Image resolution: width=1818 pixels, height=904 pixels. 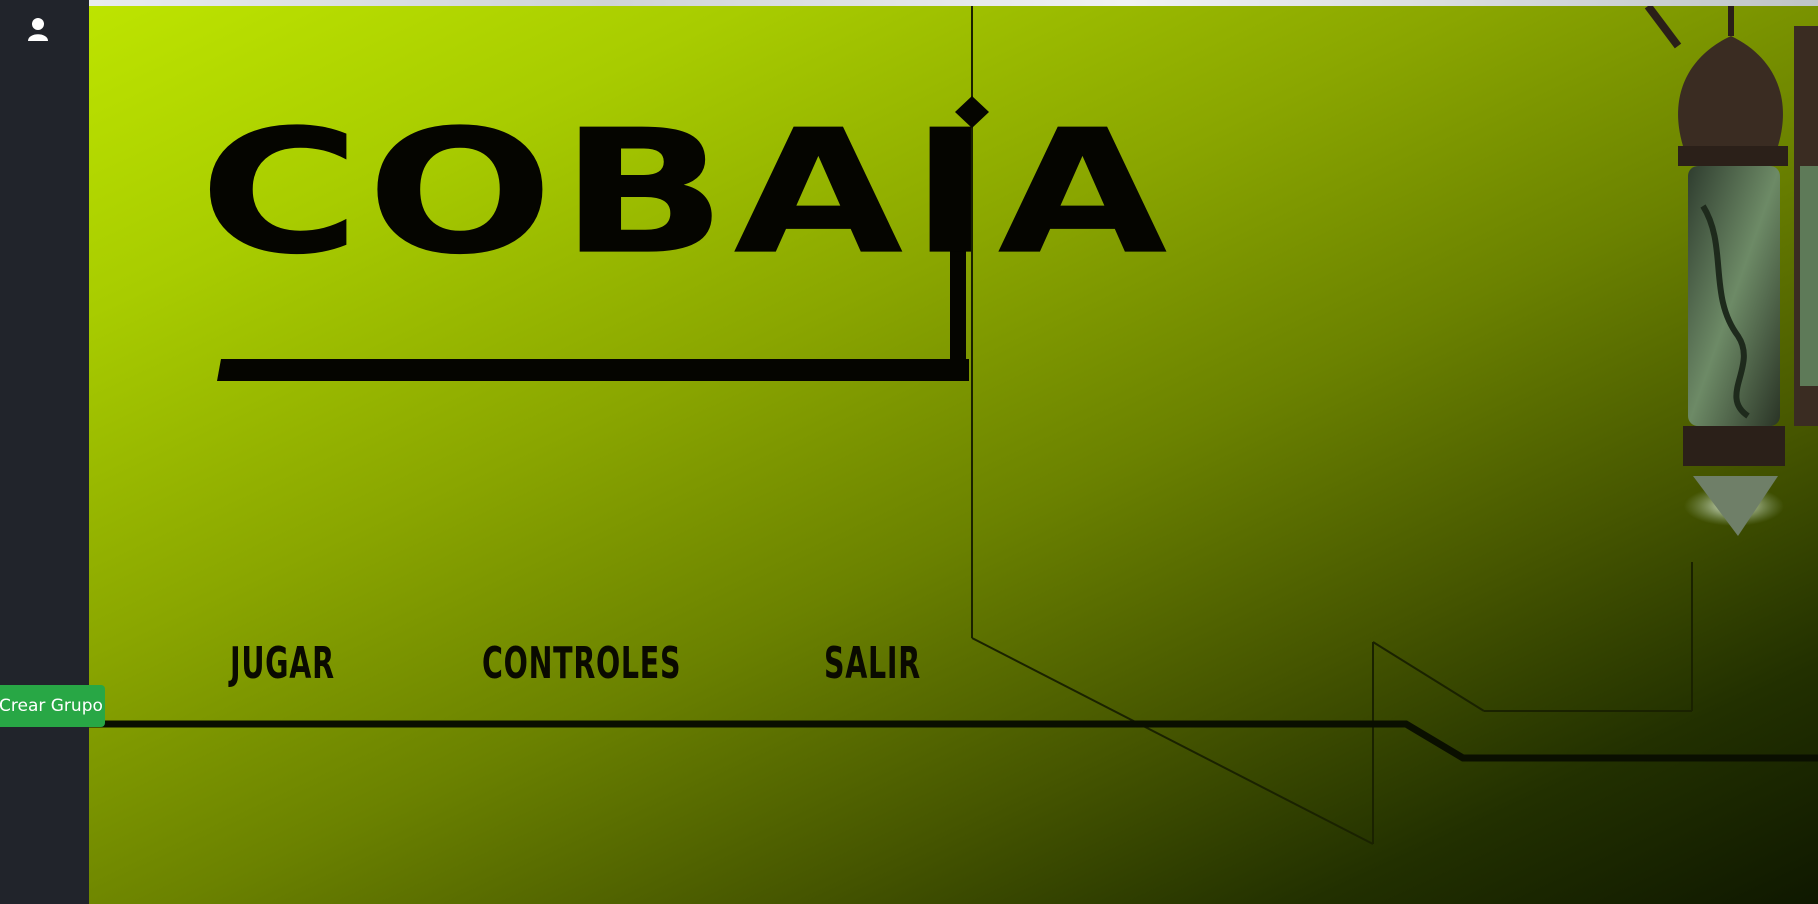 I want to click on logo-text: COBAIA, so click(x=686, y=192).